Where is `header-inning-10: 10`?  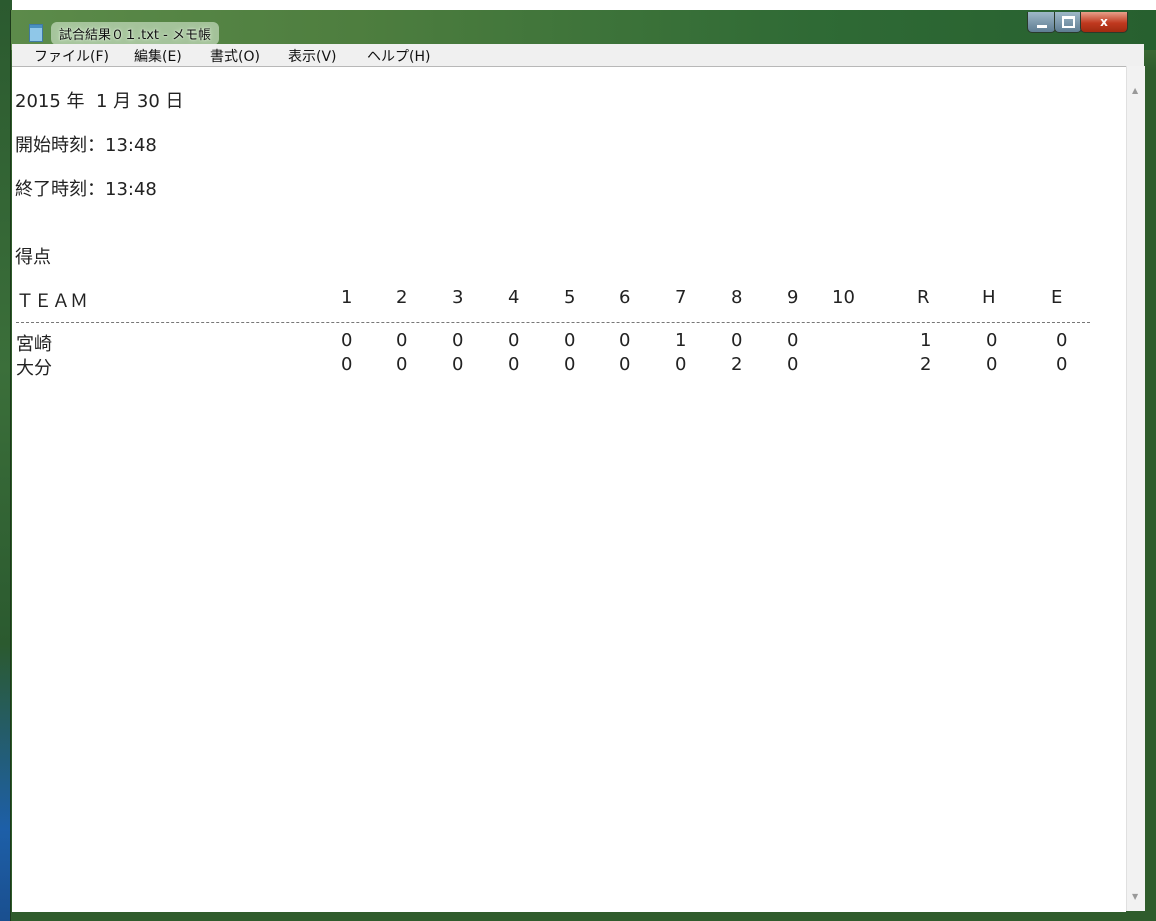
header-inning-10: 10 is located at coordinates (843, 297).